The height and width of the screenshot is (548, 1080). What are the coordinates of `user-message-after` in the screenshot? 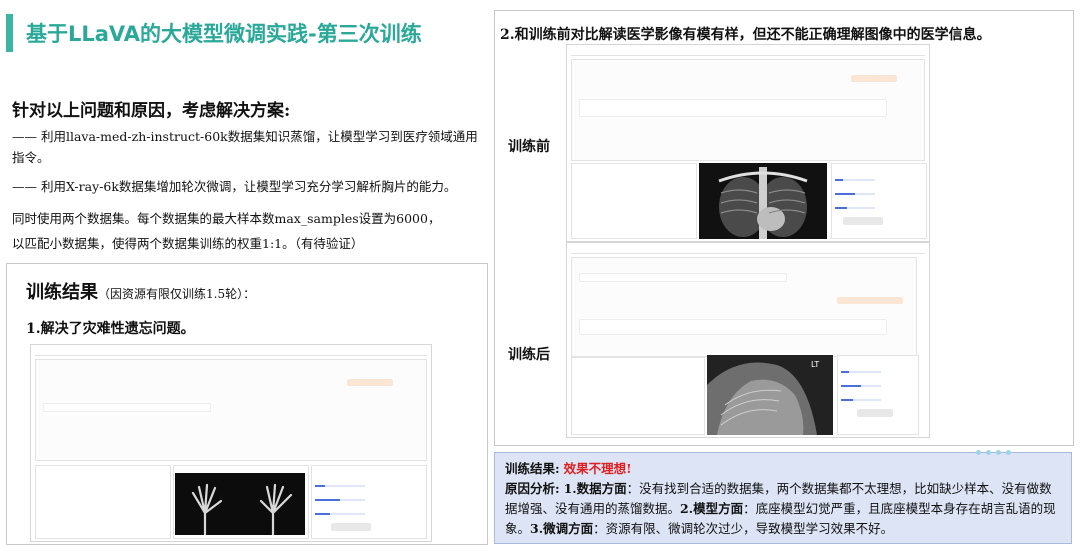 It's located at (870, 300).